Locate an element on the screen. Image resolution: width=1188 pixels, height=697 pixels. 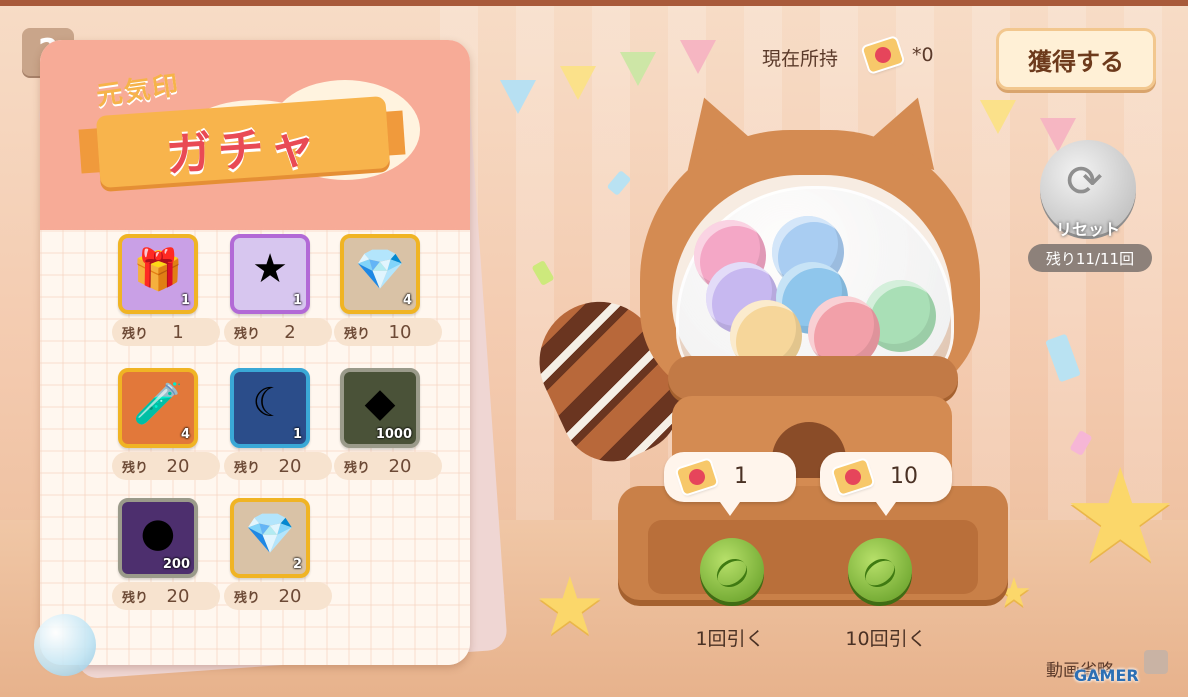
owned-label: 現在所持 is located at coordinates (800, 59).